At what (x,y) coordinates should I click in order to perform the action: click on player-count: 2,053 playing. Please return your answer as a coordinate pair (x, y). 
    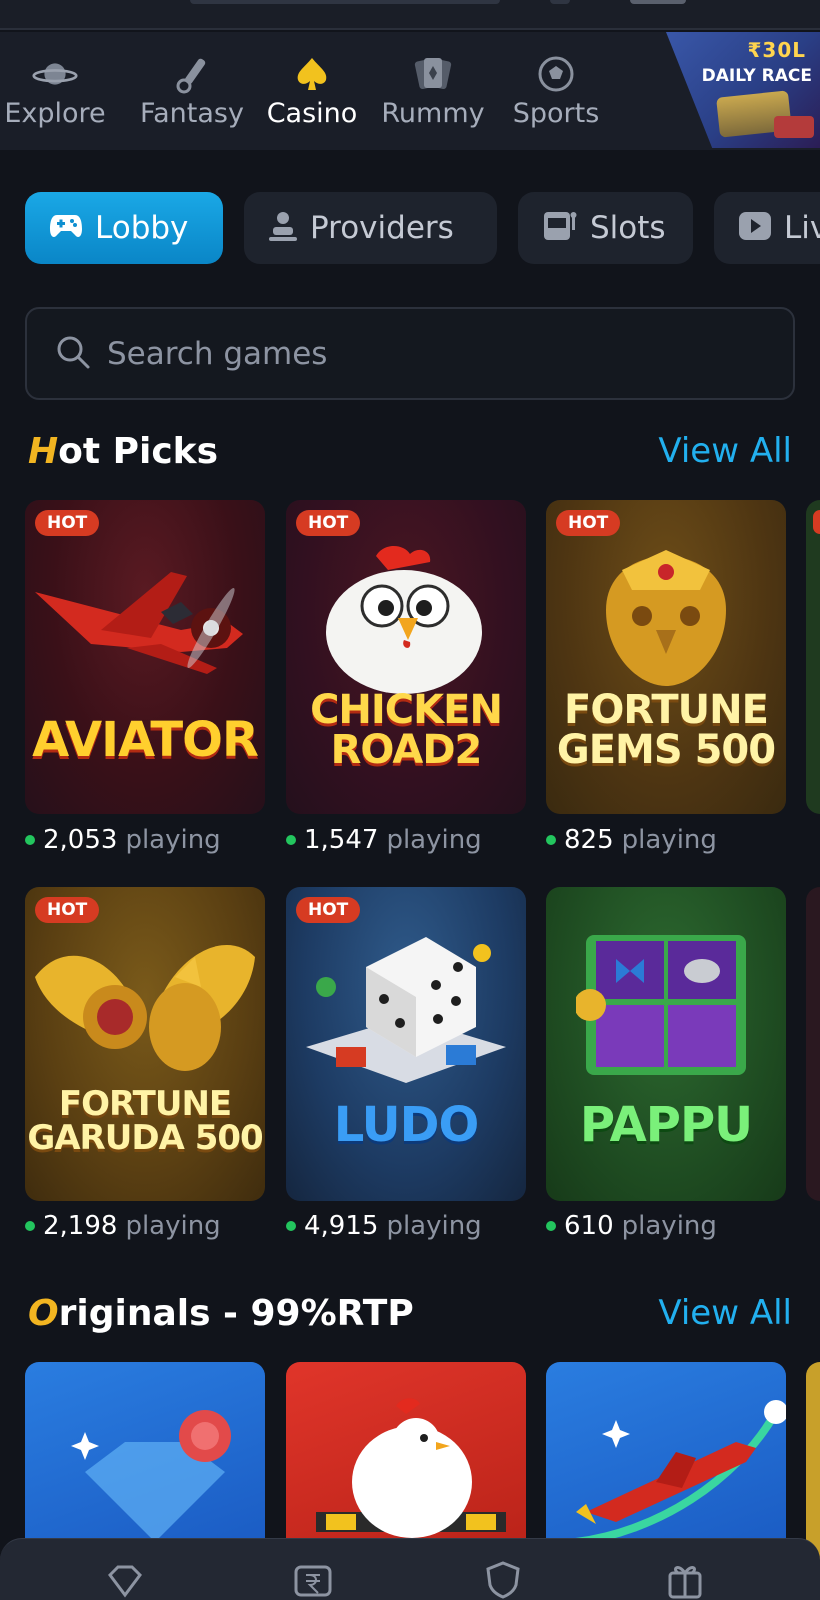
    Looking at the image, I should click on (123, 840).